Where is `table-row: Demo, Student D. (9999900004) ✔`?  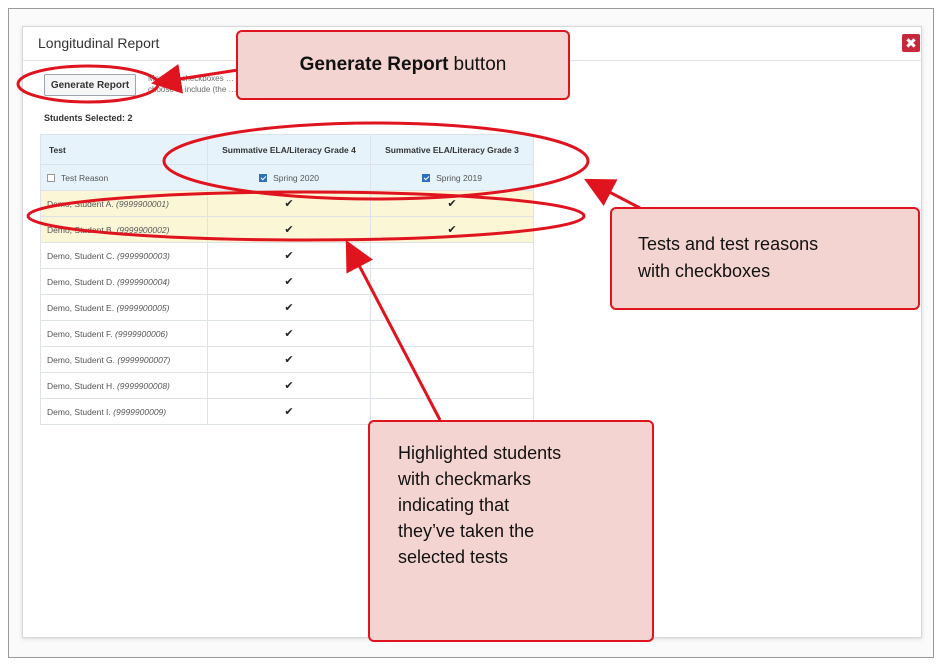 table-row: Demo, Student D. (9999900004) ✔ is located at coordinates (287, 281).